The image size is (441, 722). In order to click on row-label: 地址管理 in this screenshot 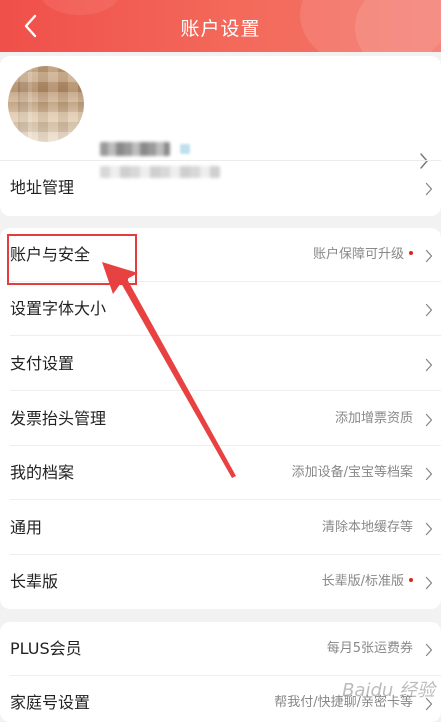, I will do `click(42, 187)`.